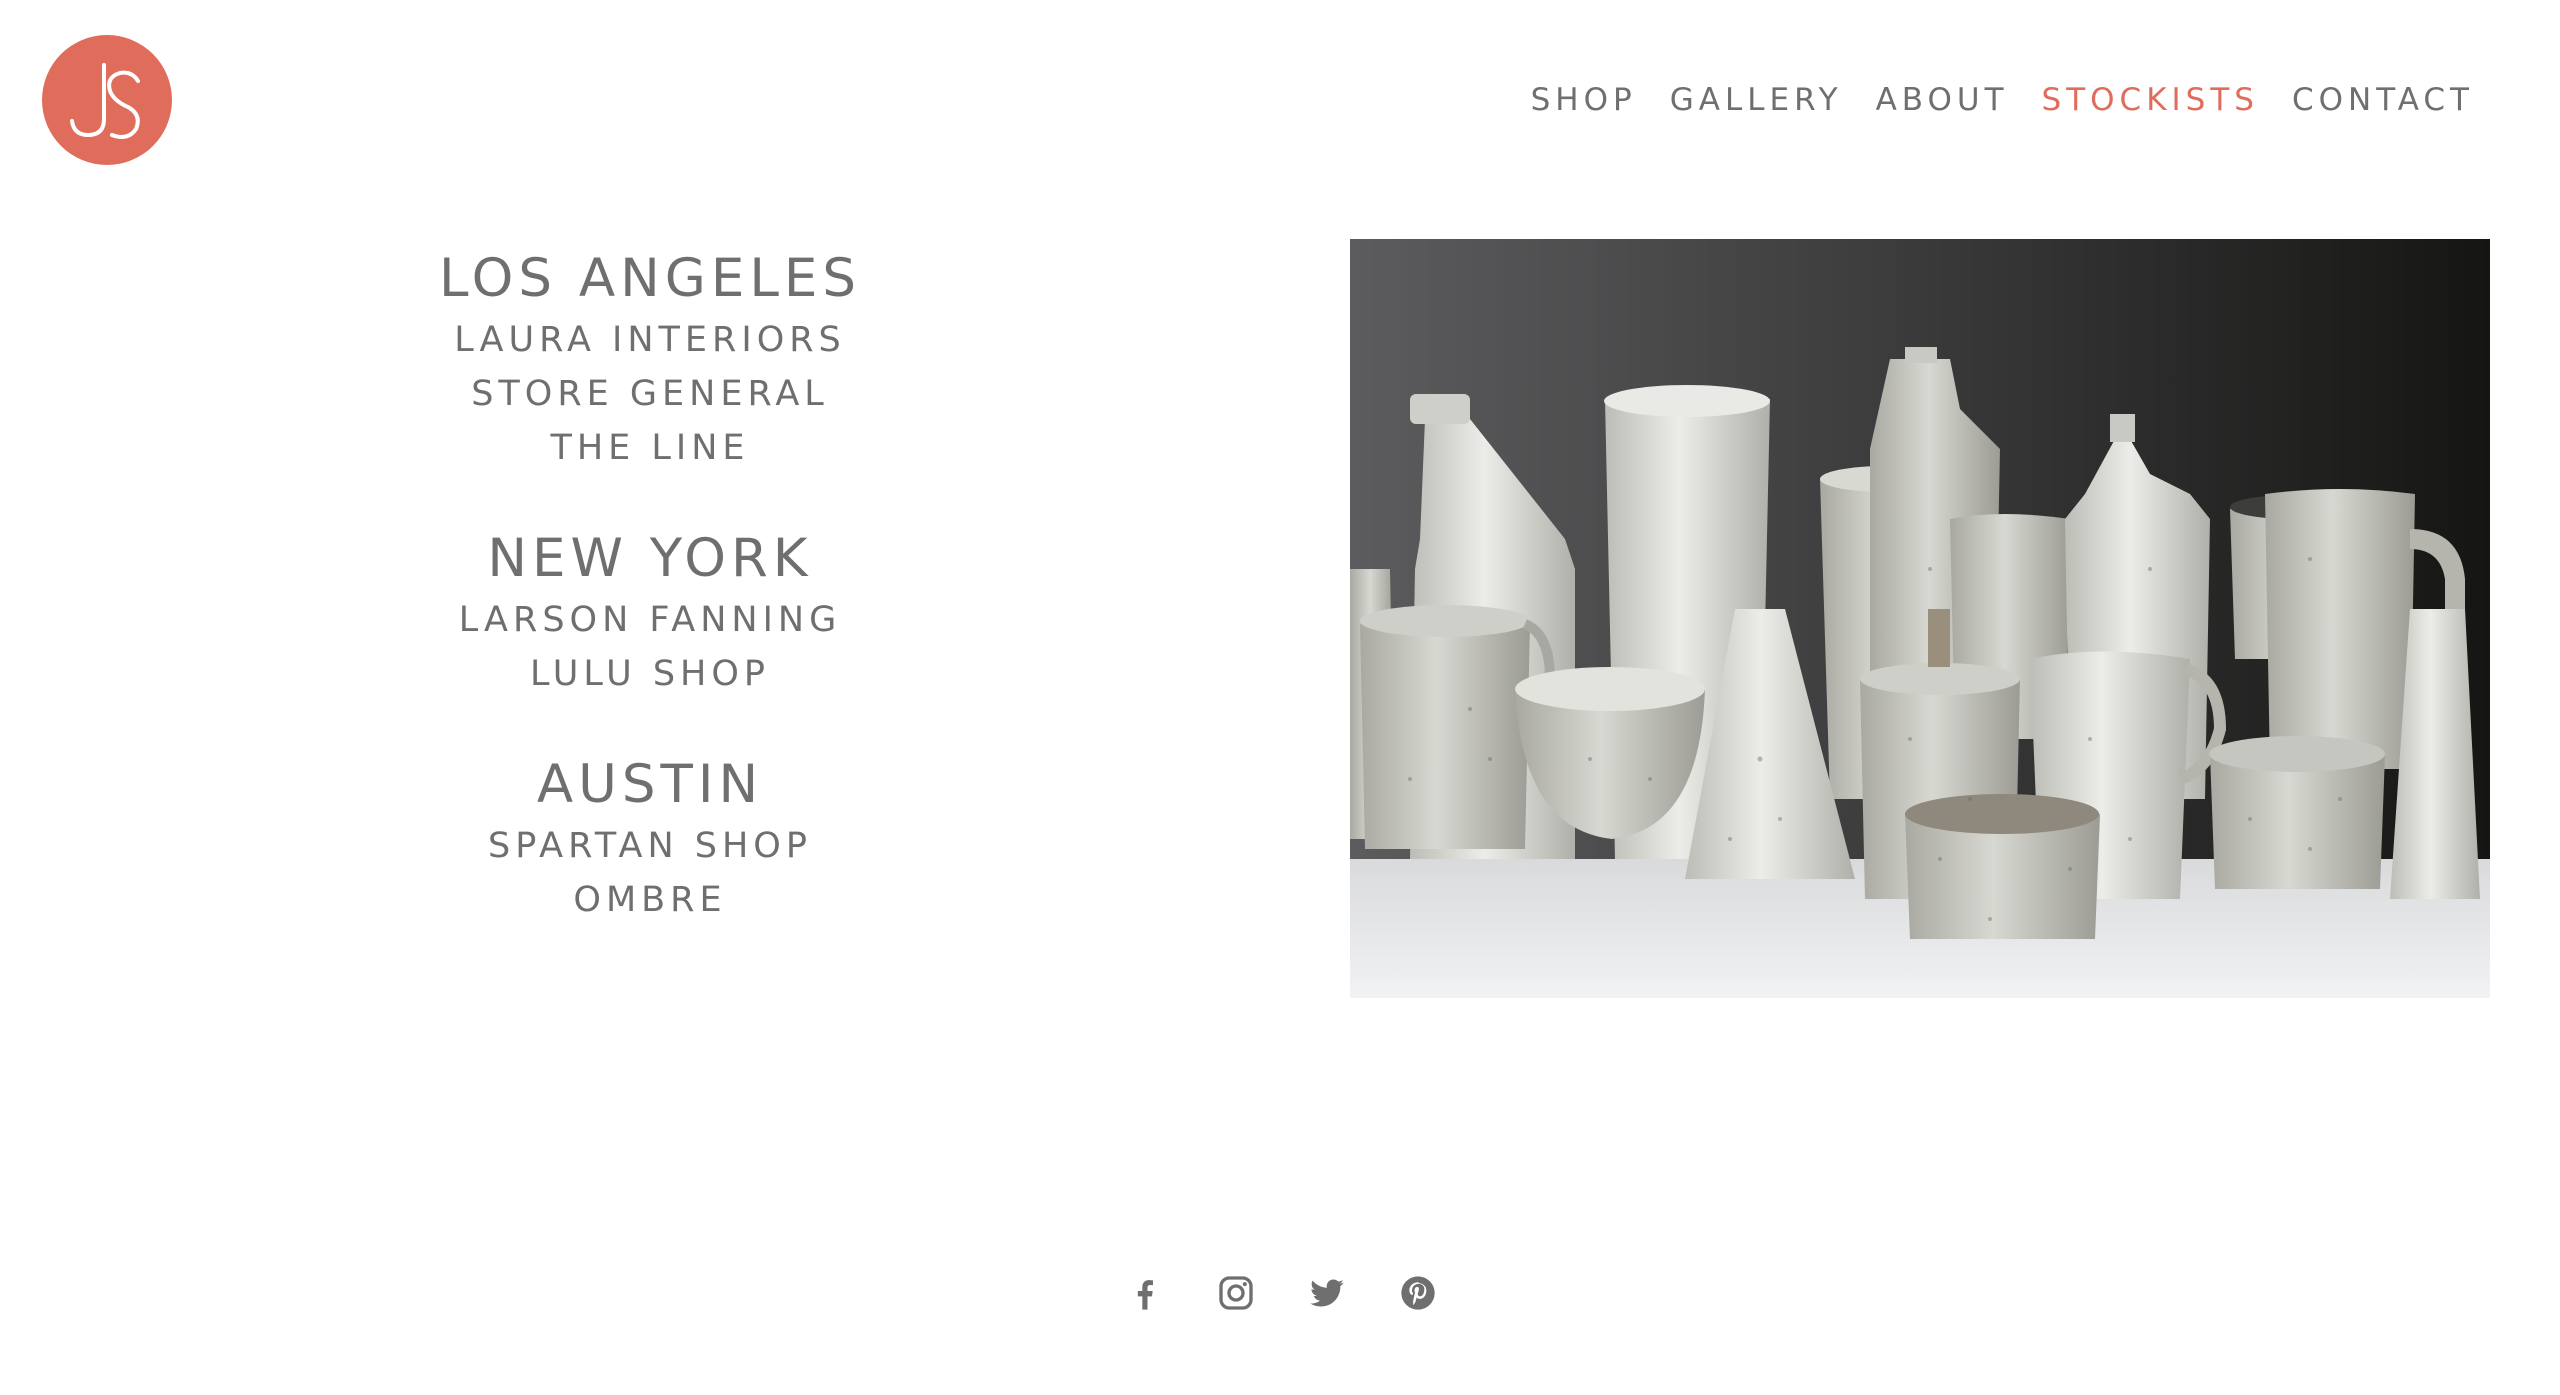  Describe the element at coordinates (650, 340) in the screenshot. I see `store-link: LAURA INTERIORS` at that location.